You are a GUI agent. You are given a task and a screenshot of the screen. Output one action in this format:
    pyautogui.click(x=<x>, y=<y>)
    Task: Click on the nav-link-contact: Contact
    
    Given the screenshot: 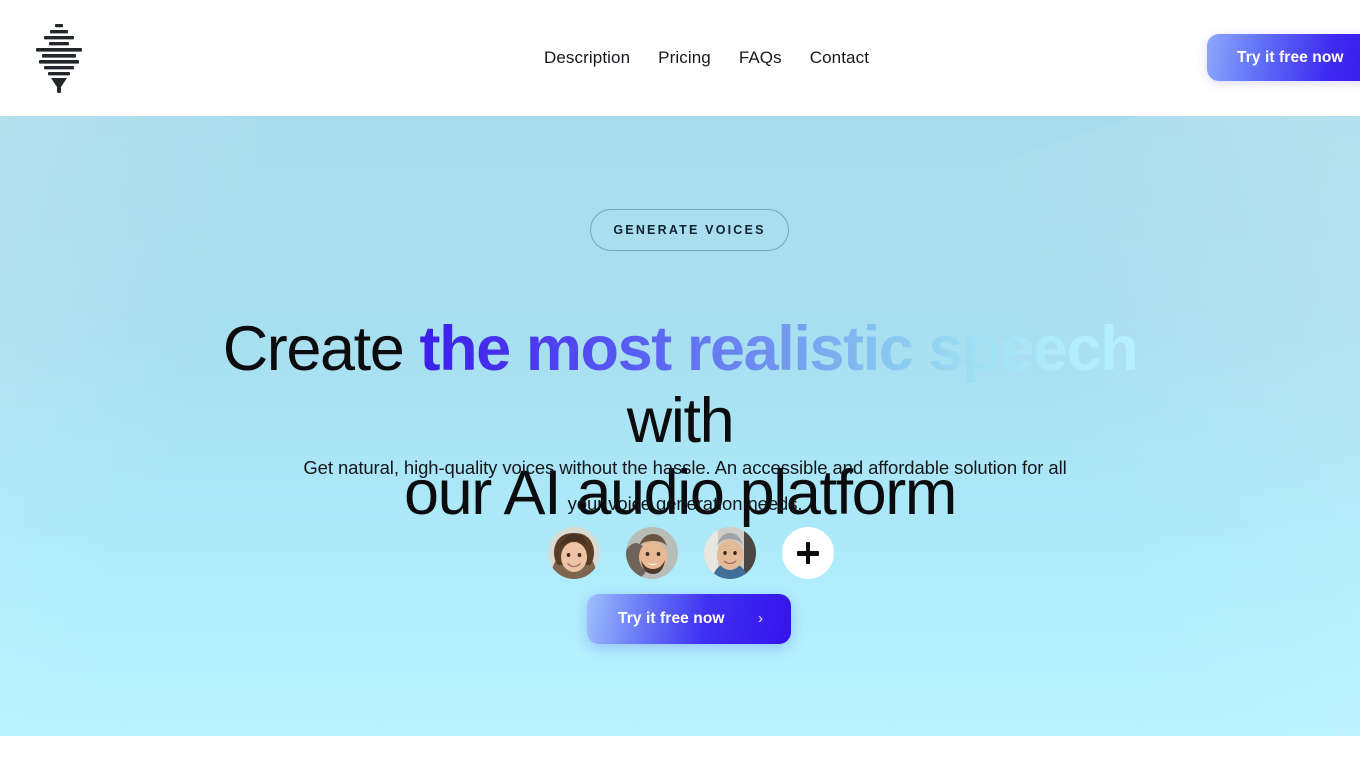 What is the action you would take?
    pyautogui.click(x=839, y=58)
    